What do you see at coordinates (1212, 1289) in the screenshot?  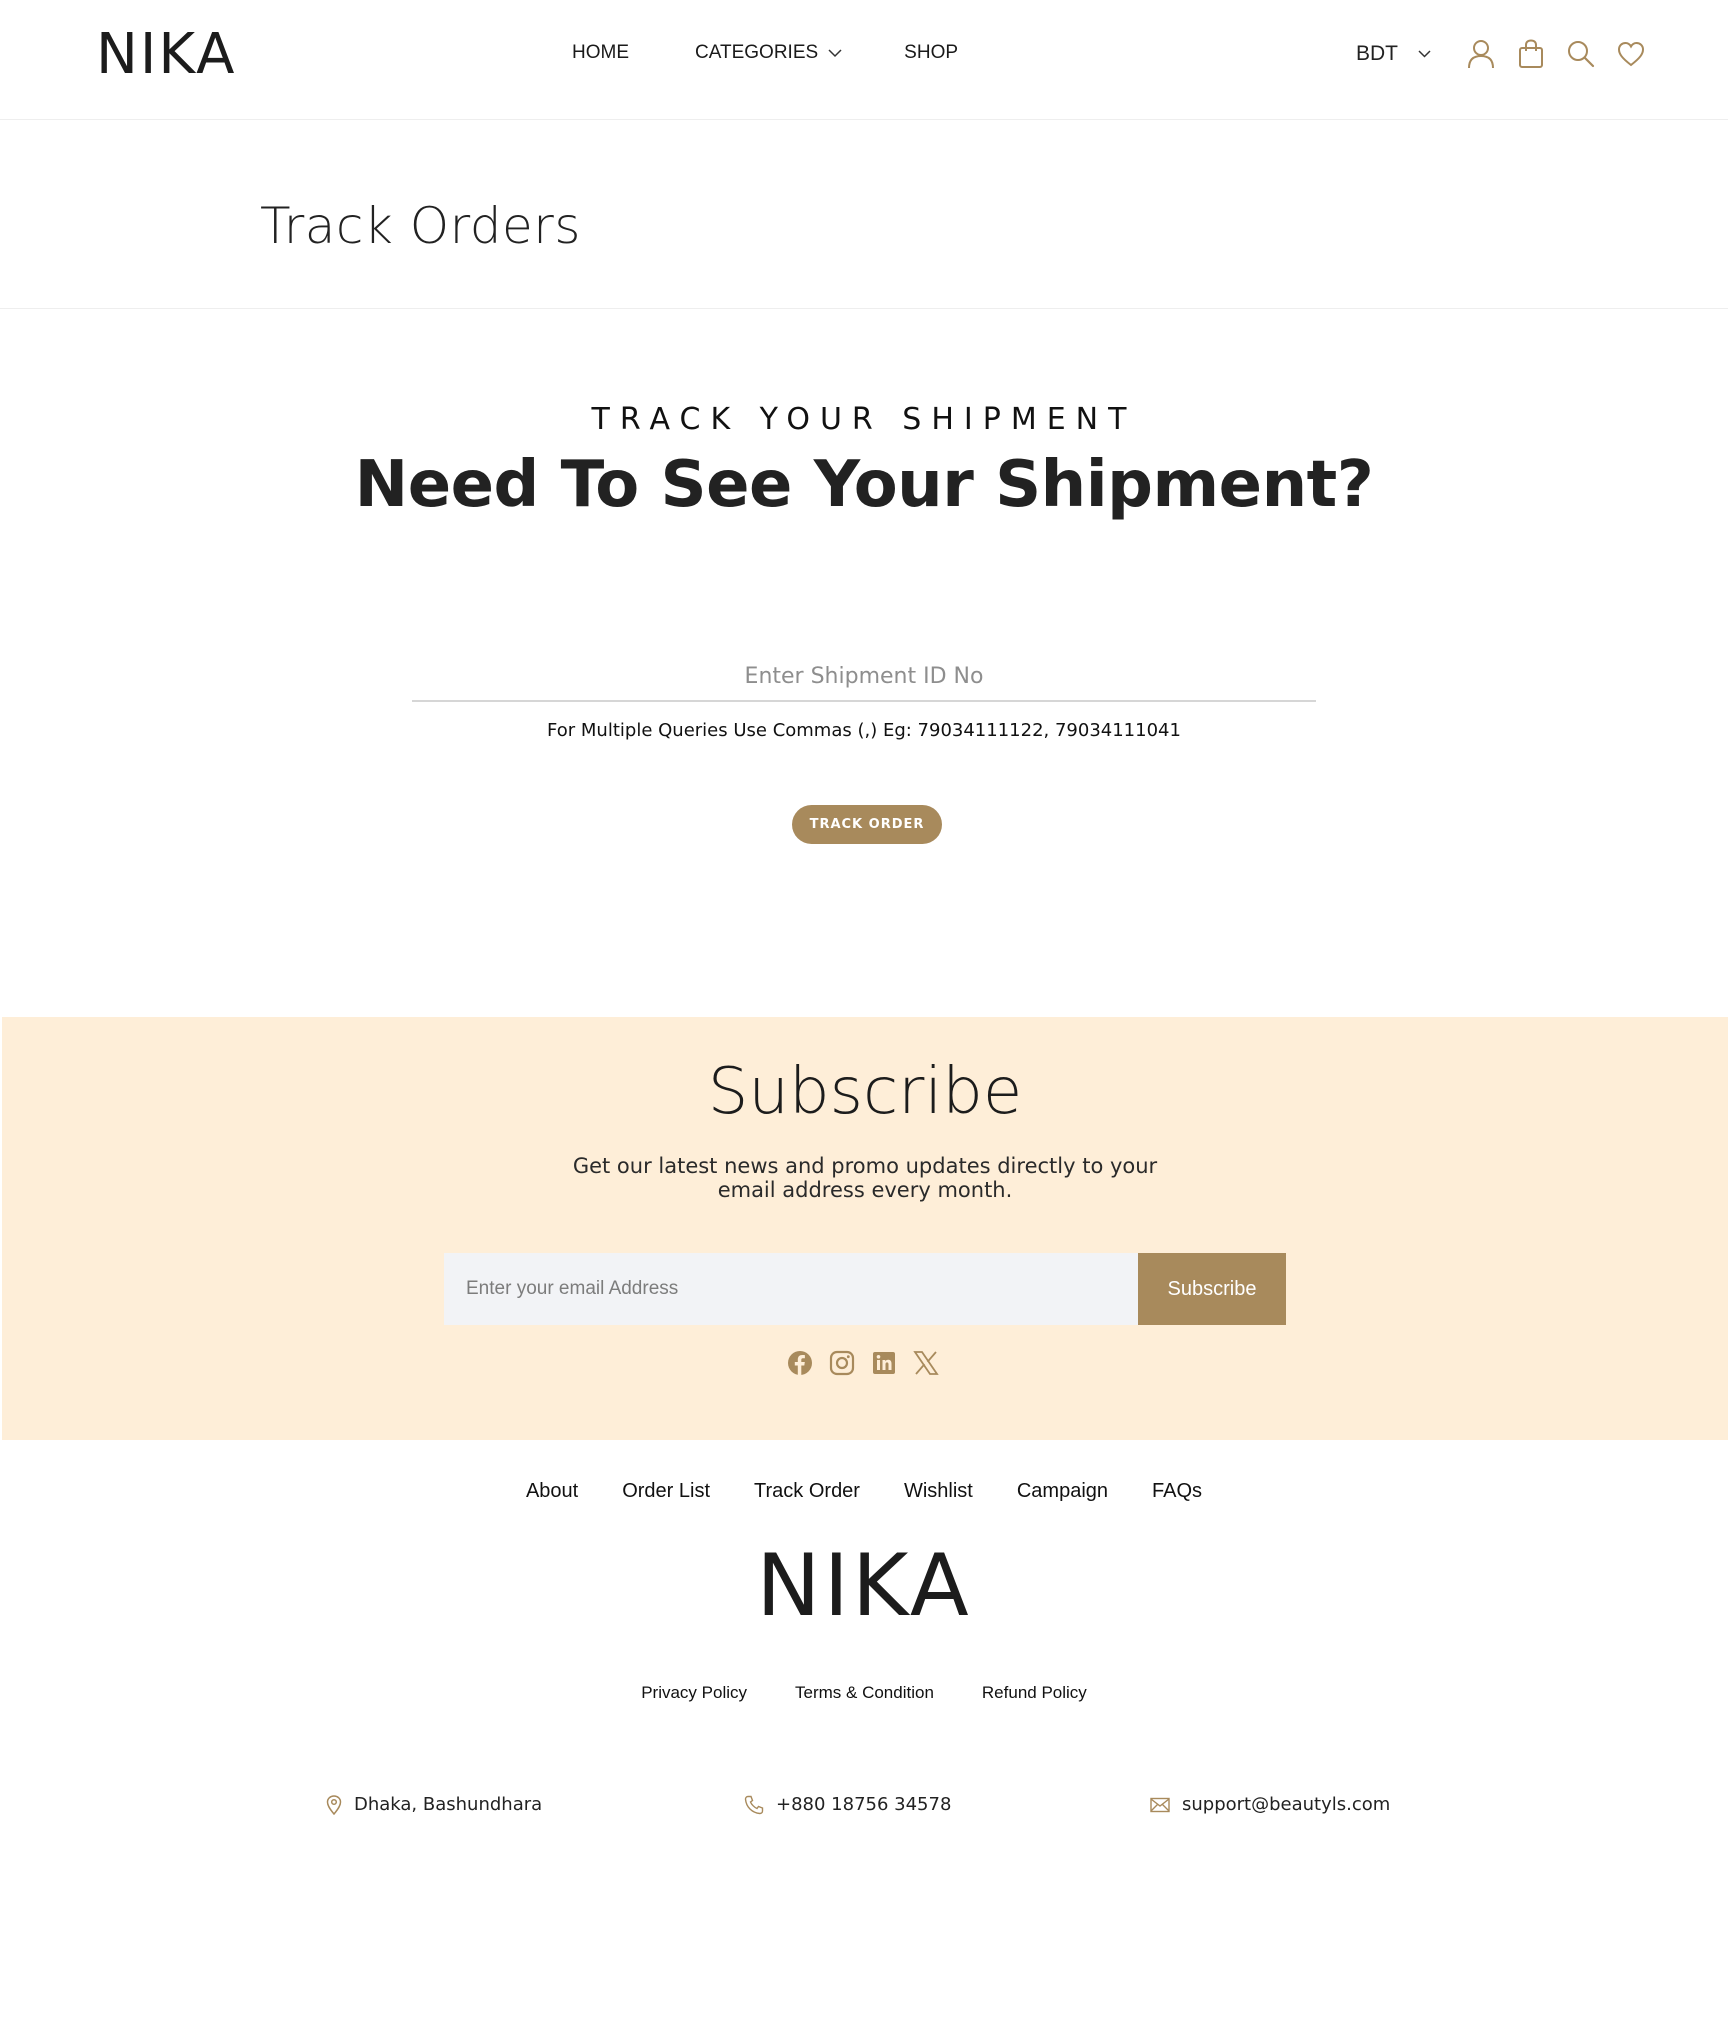 I see `subscribe-button: Subscribe` at bounding box center [1212, 1289].